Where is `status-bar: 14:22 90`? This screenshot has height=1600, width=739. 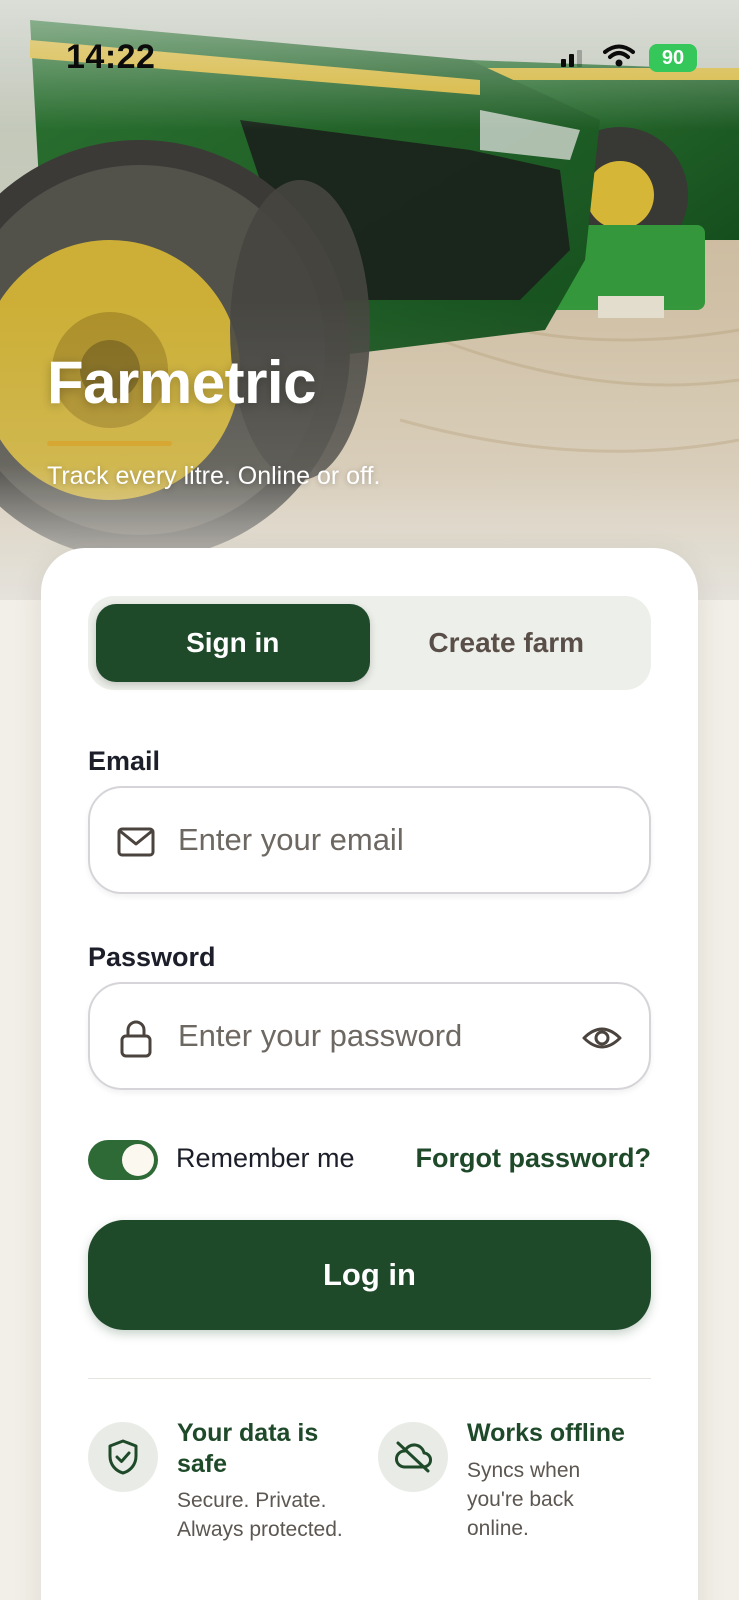 status-bar: 14:22 90 is located at coordinates (369, 55).